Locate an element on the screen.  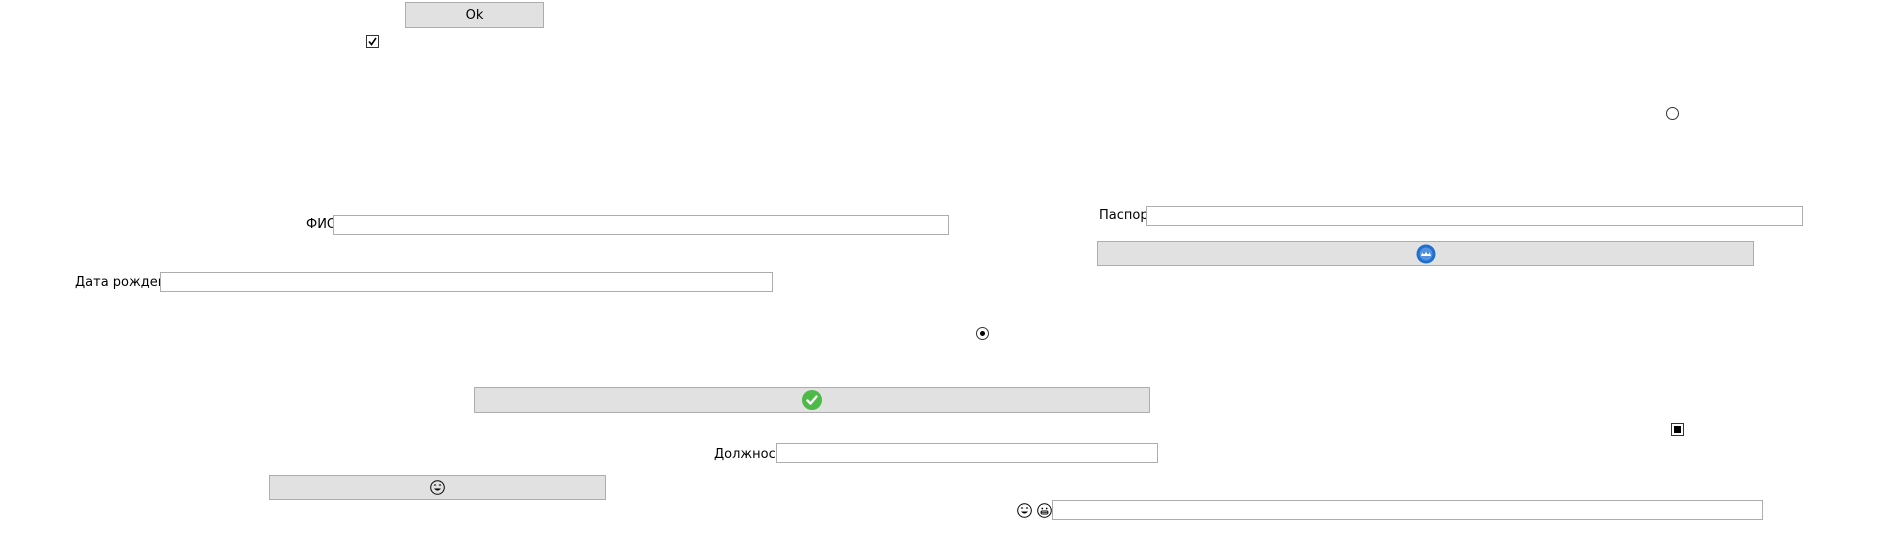
birth-date-input is located at coordinates (466, 282).